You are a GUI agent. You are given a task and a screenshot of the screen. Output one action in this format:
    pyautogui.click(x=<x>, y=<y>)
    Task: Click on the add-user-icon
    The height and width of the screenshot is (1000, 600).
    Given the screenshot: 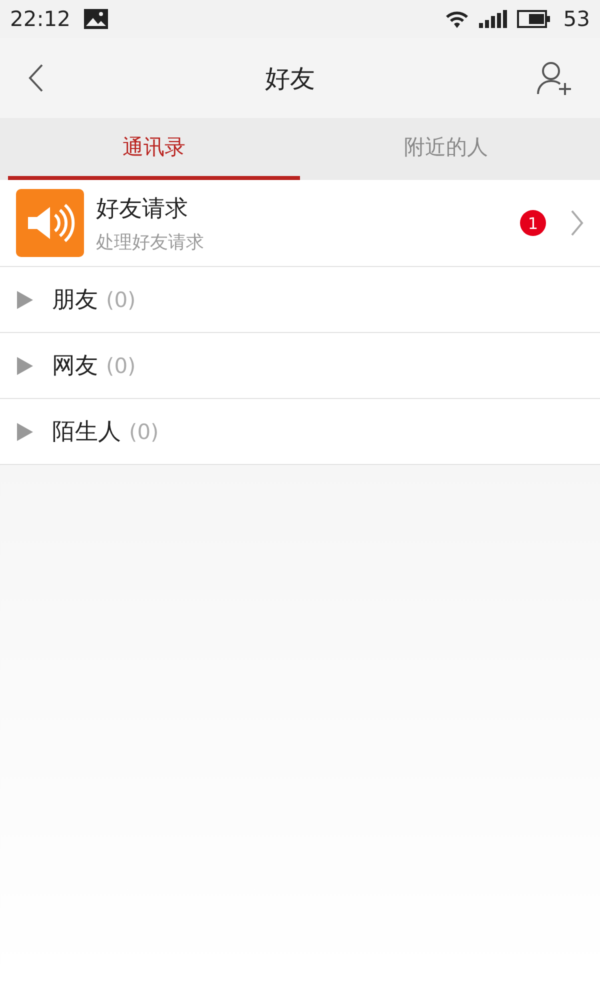 What is the action you would take?
    pyautogui.click(x=554, y=78)
    